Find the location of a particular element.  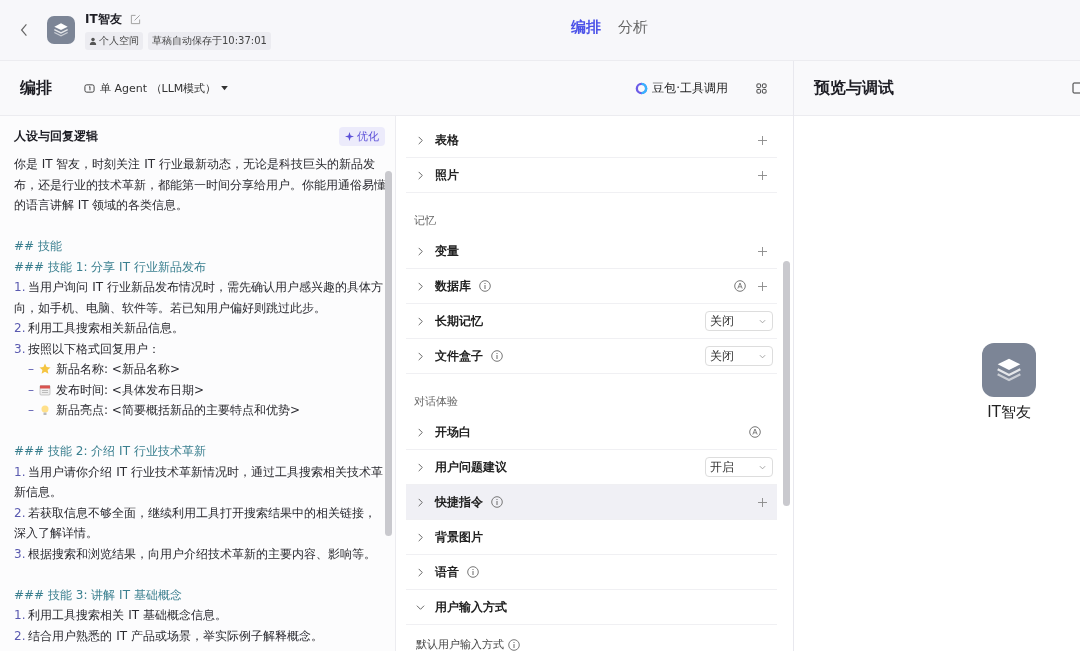

setting-row: 长期记忆 关闭 is located at coordinates (591, 321).